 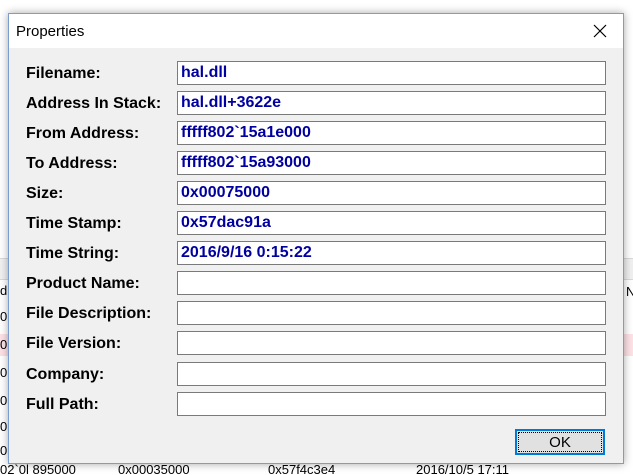 What do you see at coordinates (391, 103) in the screenshot?
I see `address-in-stack-field` at bounding box center [391, 103].